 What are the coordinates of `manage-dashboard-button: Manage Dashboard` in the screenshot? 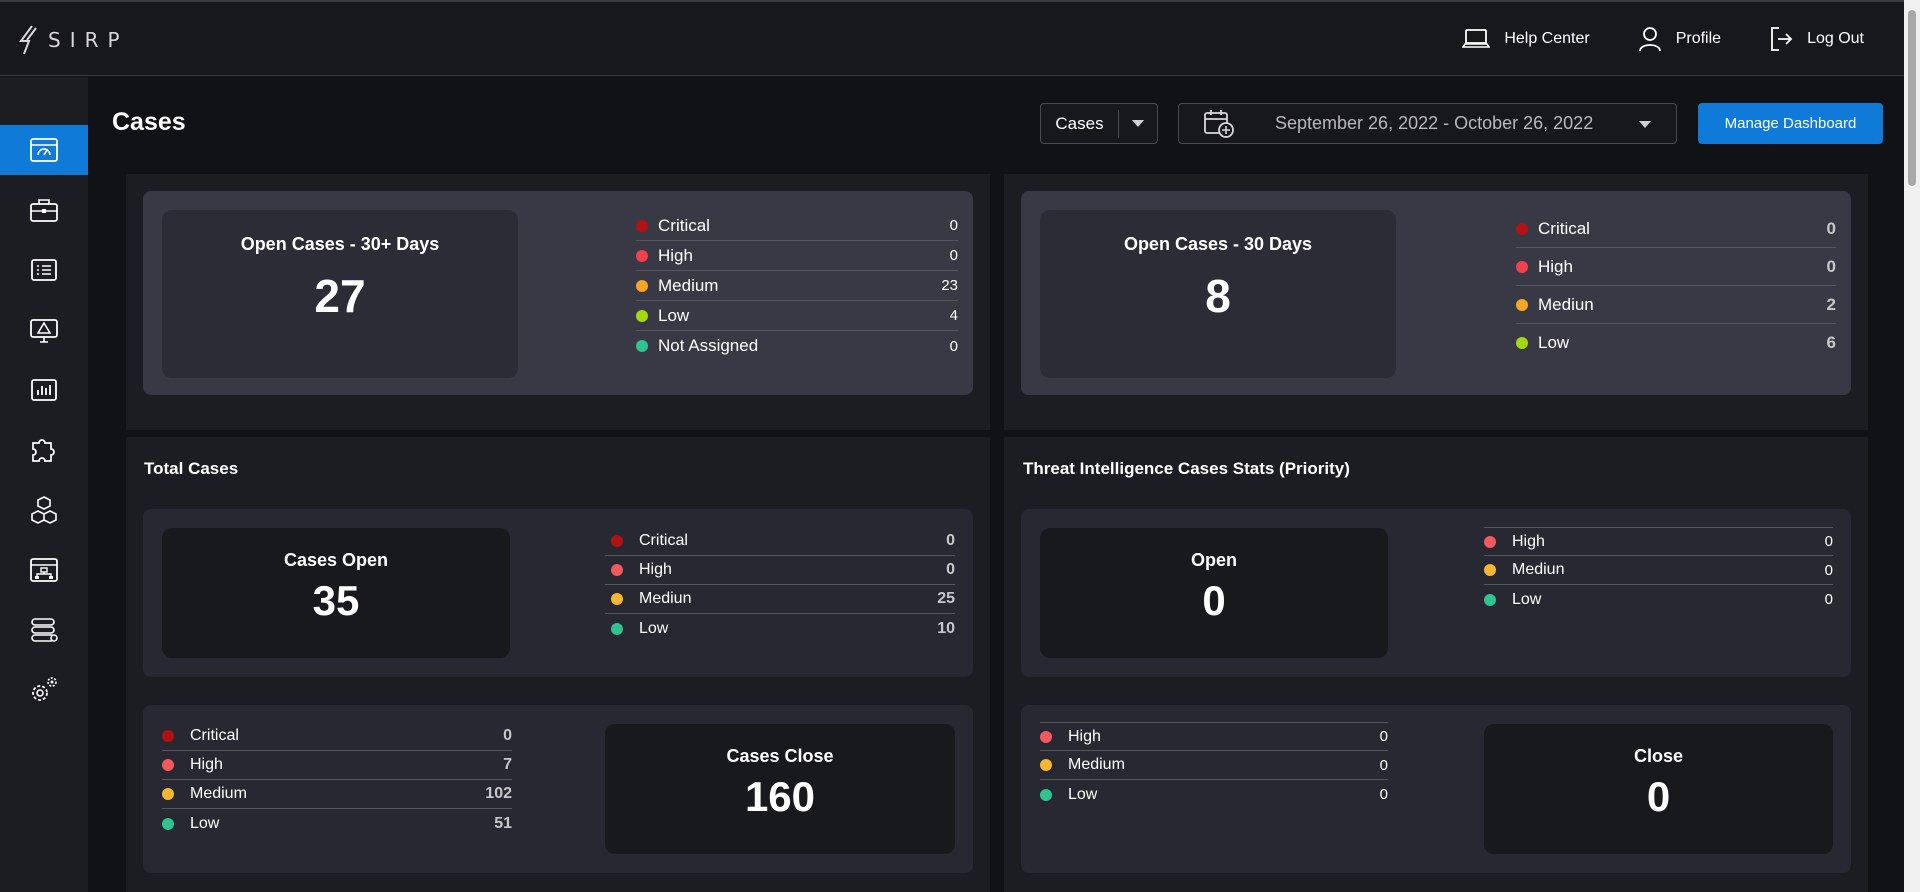 It's located at (1790, 123).